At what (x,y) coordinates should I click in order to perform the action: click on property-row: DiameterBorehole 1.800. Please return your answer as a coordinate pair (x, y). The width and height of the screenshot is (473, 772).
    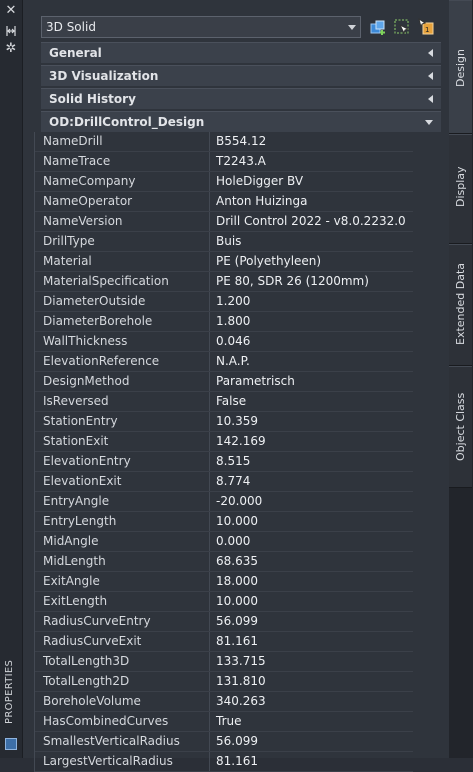
    Looking at the image, I should click on (224, 322).